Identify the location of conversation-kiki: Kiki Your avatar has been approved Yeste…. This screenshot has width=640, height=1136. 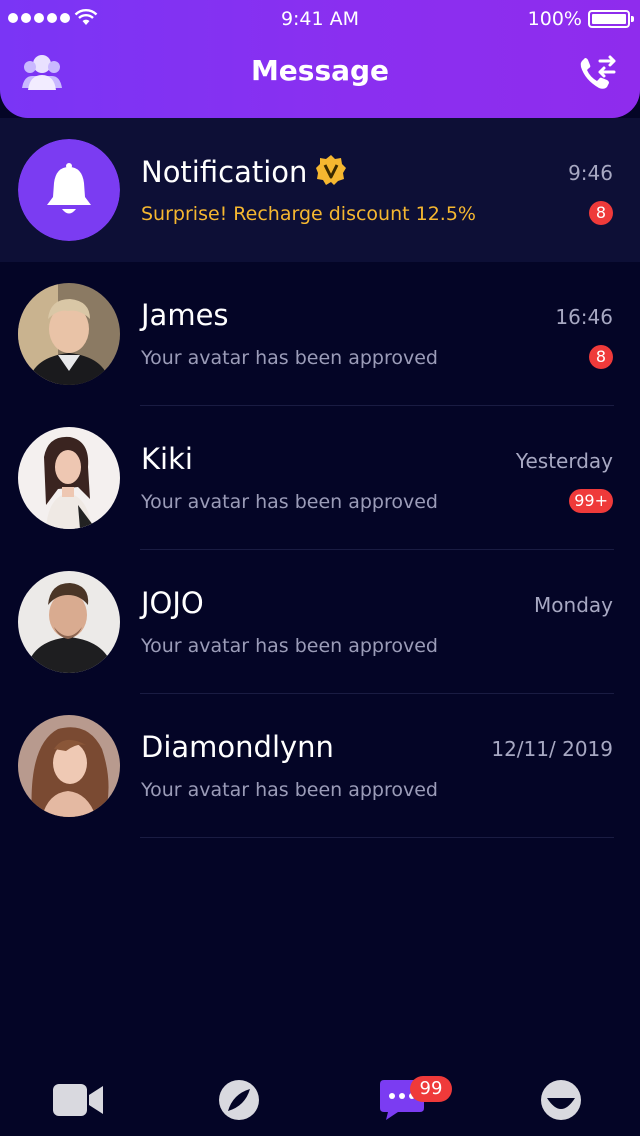
(320, 478).